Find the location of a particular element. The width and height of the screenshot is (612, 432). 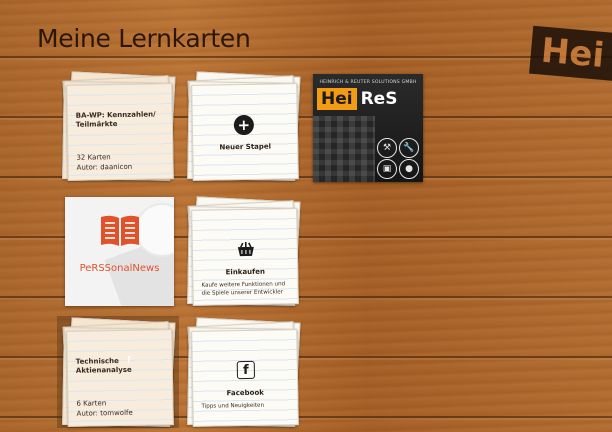

person-icon: ● is located at coordinates (409, 169).